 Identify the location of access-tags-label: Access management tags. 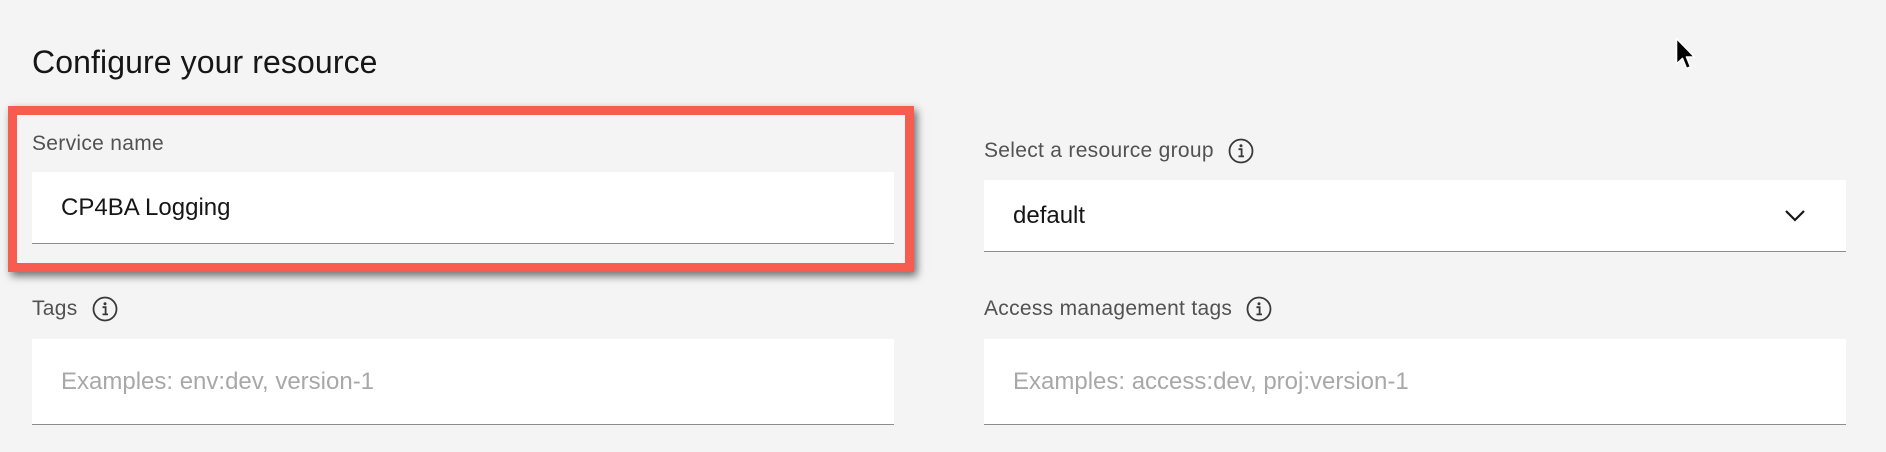
(1128, 309).